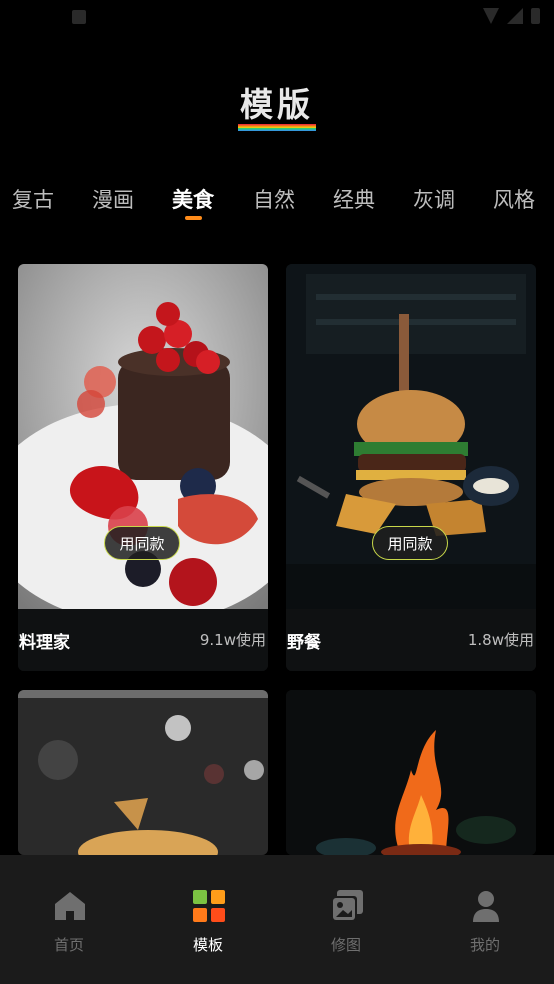 This screenshot has width=554, height=984. I want to click on nav-edit: 修图, so click(346, 919).